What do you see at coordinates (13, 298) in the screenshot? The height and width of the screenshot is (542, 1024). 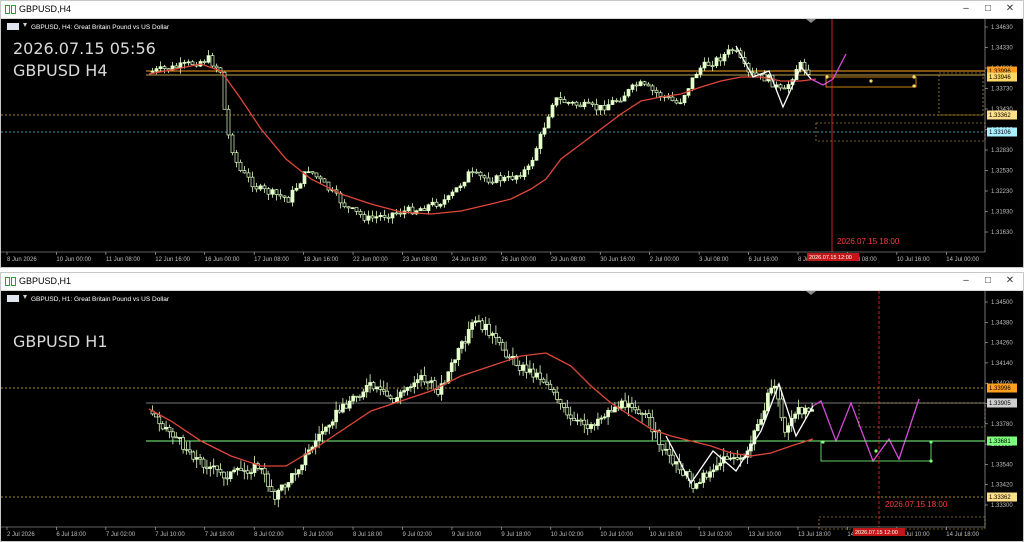 I see `flag-icon` at bounding box center [13, 298].